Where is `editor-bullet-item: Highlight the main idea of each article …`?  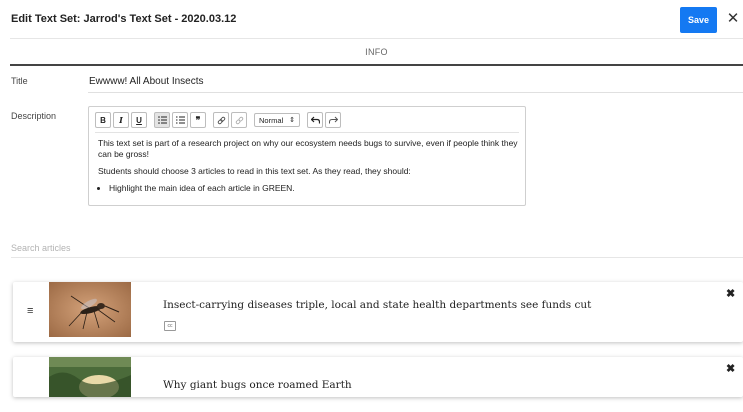 editor-bullet-item: Highlight the main idea of each article … is located at coordinates (313, 188).